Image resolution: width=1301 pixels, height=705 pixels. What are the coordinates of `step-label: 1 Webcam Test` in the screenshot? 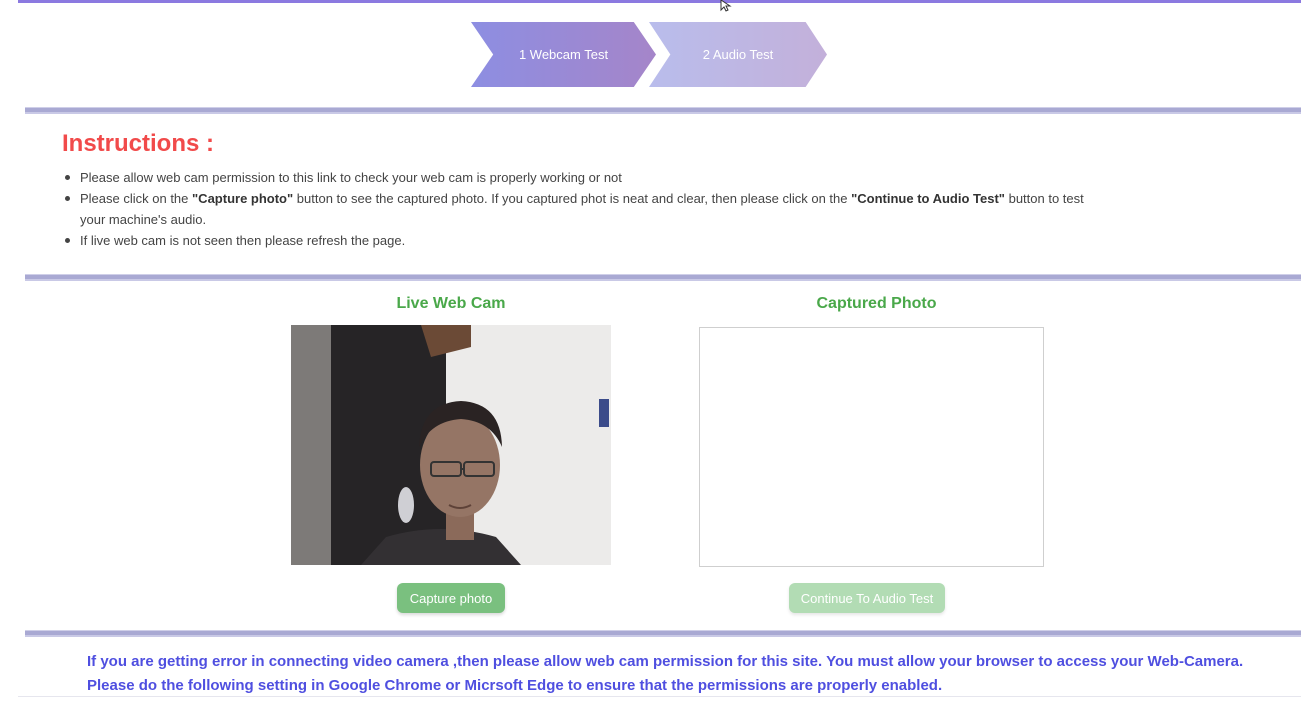 It's located at (563, 54).